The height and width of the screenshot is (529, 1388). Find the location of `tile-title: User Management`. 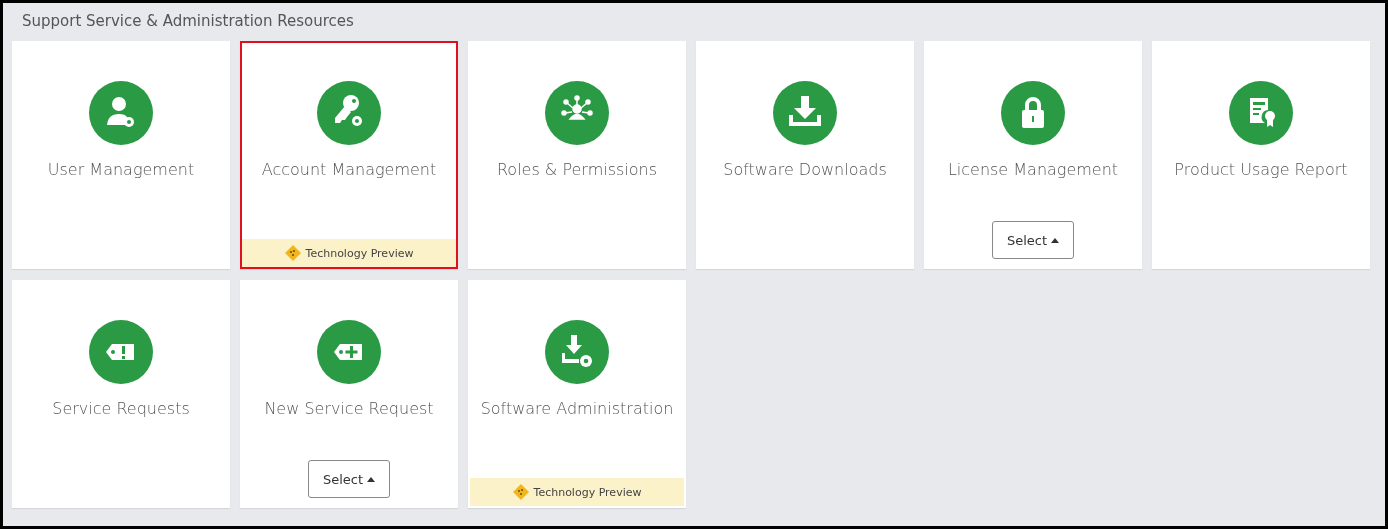

tile-title: User Management is located at coordinates (121, 170).